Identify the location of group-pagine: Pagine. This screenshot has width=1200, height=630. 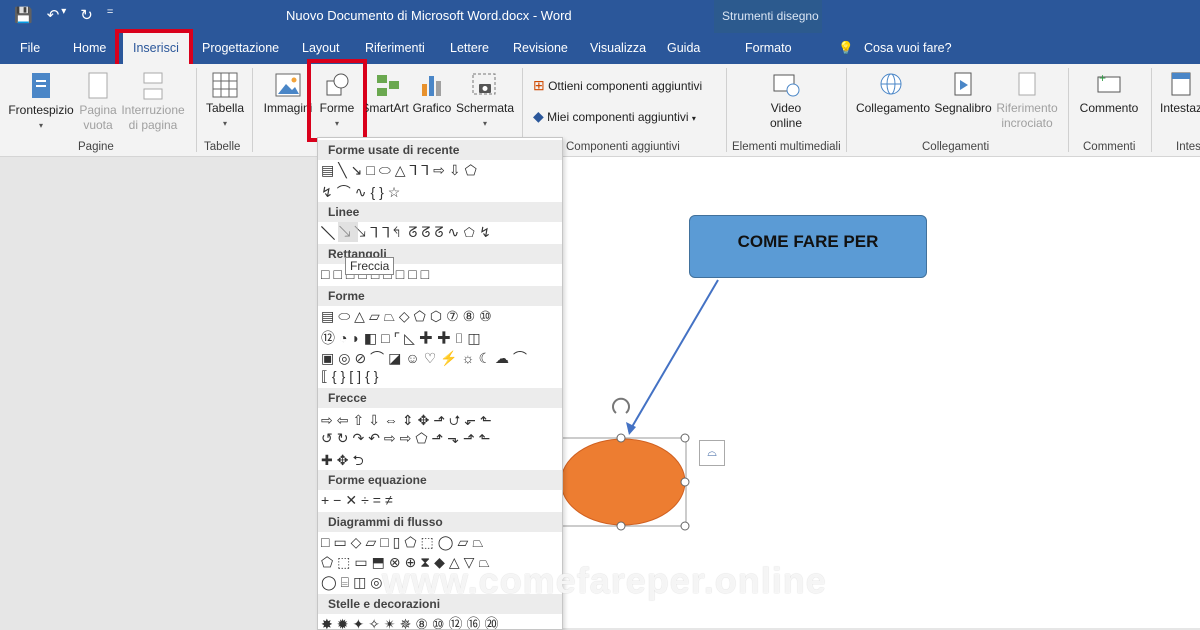
(96, 147).